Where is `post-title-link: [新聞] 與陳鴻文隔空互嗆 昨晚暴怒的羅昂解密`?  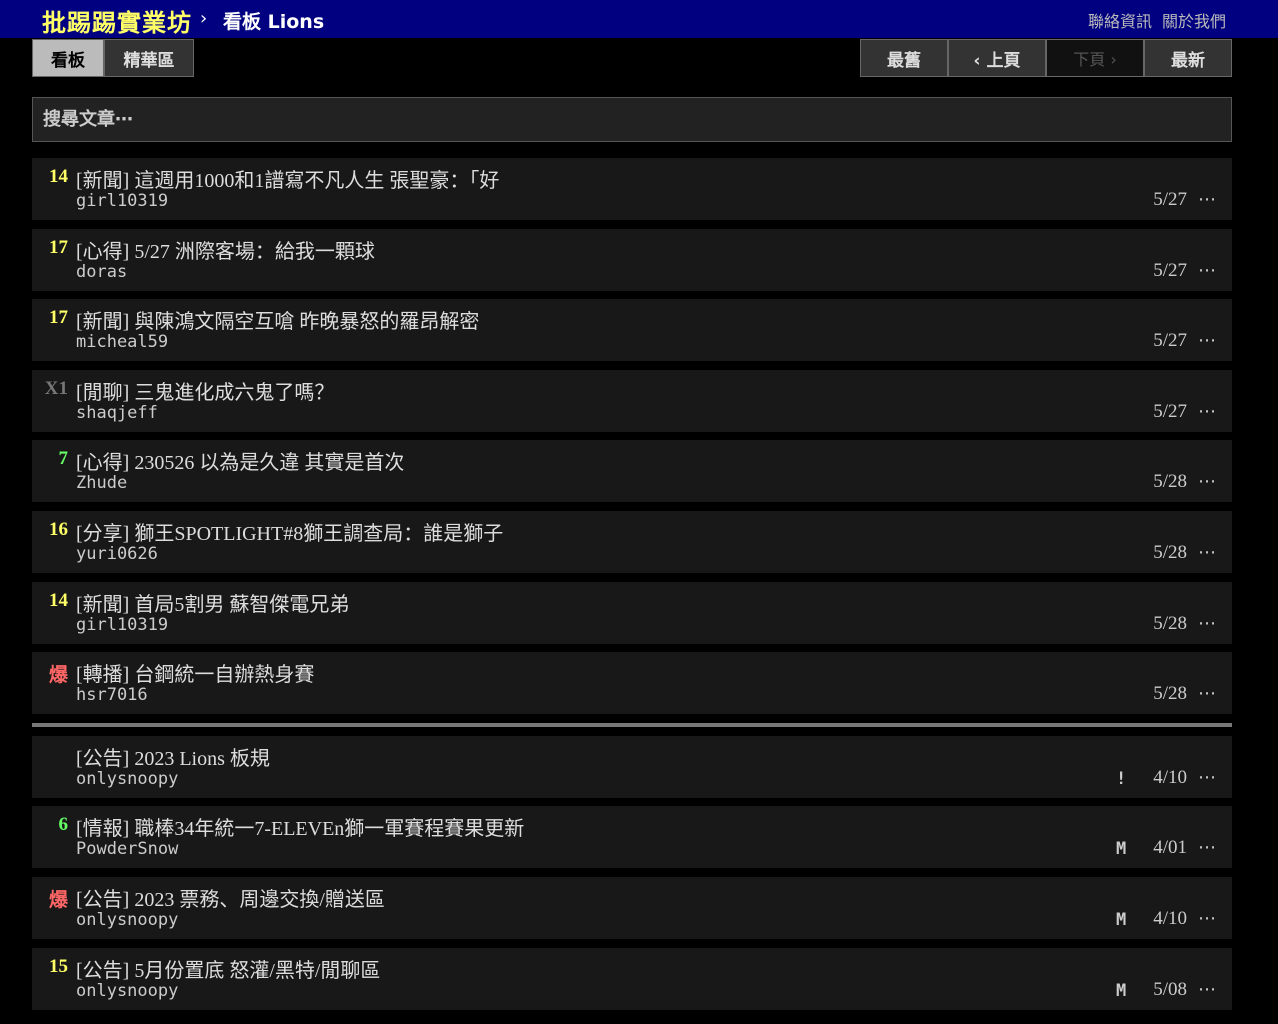 post-title-link: [新聞] 與陳鴻文隔空互嗆 昨晚暴怒的羅昂解密 is located at coordinates (277, 319).